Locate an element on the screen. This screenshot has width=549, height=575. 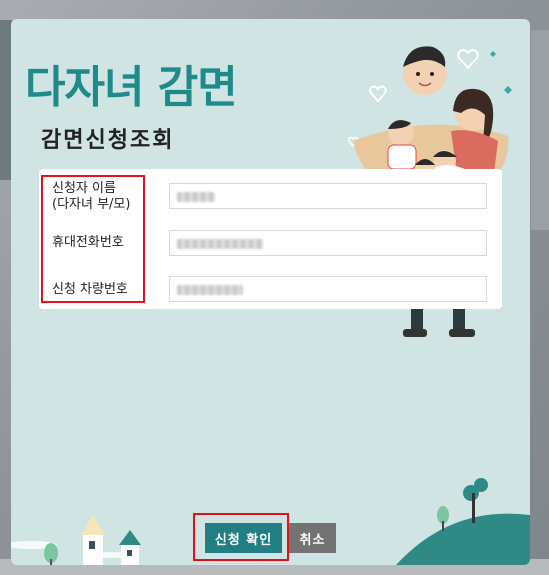
modal-subtitle: 감면신청조회 is located at coordinates (108, 140).